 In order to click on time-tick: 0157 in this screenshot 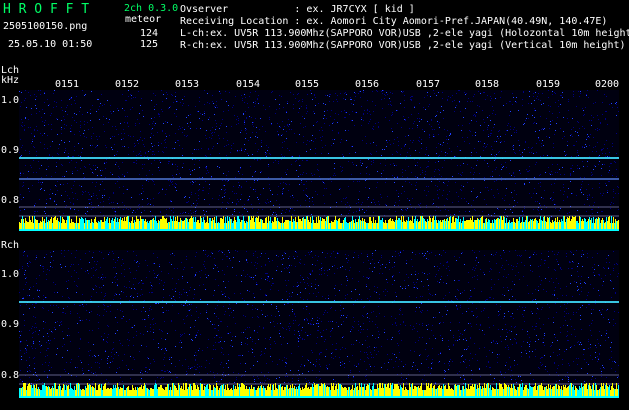, I will do `click(428, 84)`.